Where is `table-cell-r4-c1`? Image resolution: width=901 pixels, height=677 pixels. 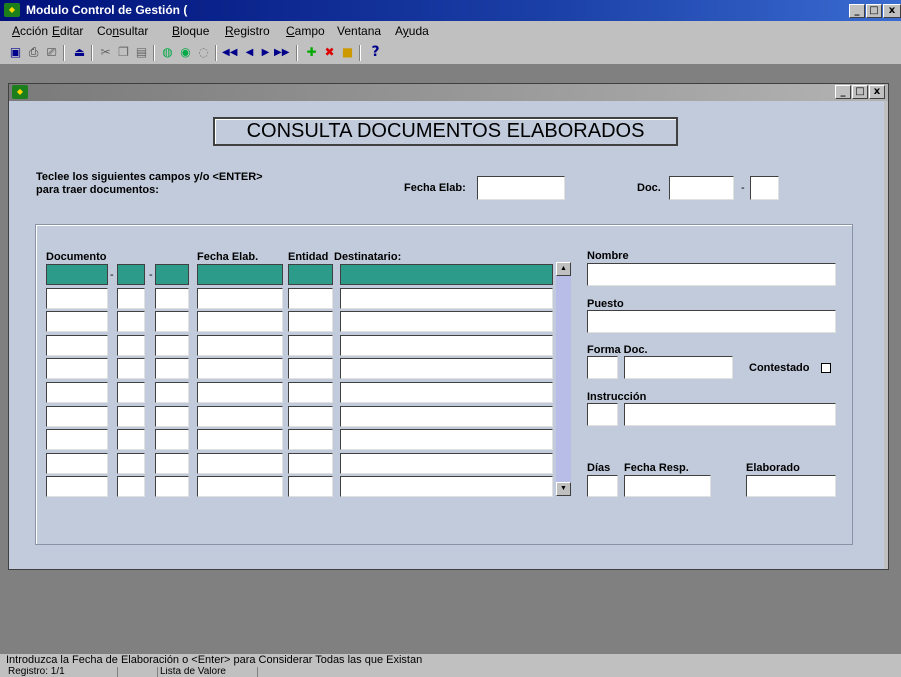
table-cell-r4-c1 is located at coordinates (77, 345).